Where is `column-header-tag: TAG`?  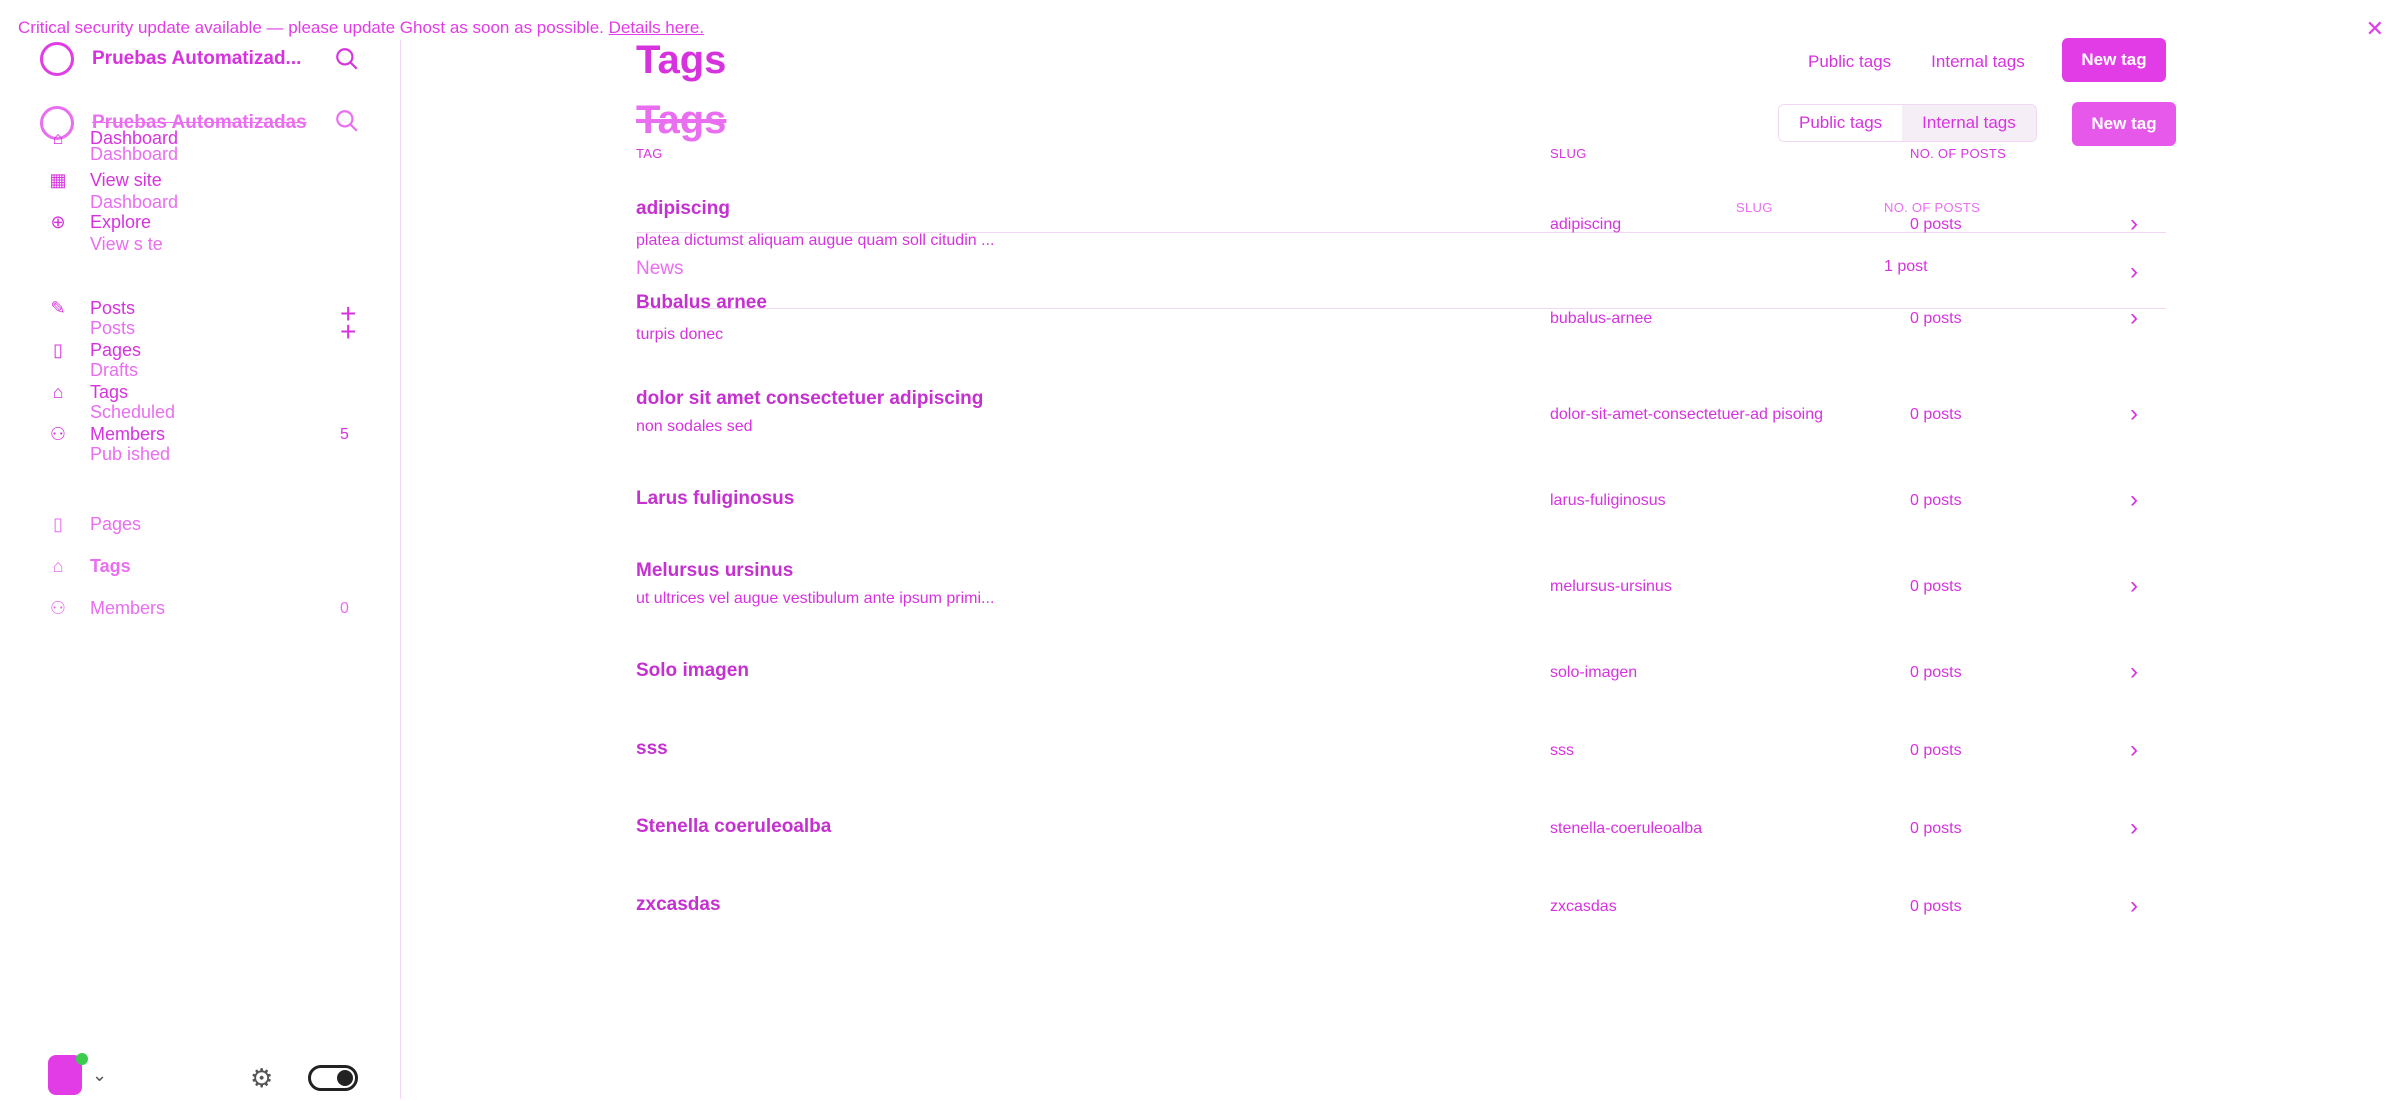
column-header-tag: TAG is located at coordinates (649, 153).